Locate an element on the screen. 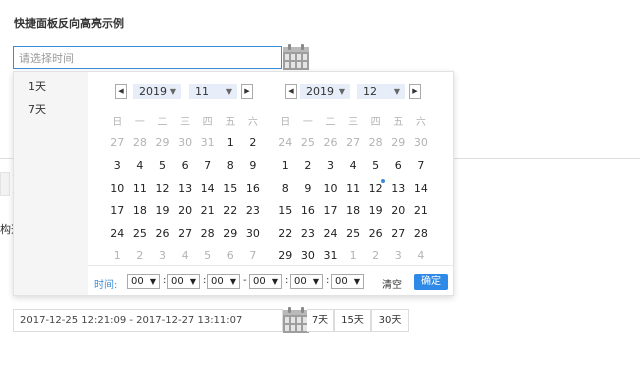 Image resolution: width=640 pixels, height=369 pixels. month-select: 11 ▼ is located at coordinates (213, 91).